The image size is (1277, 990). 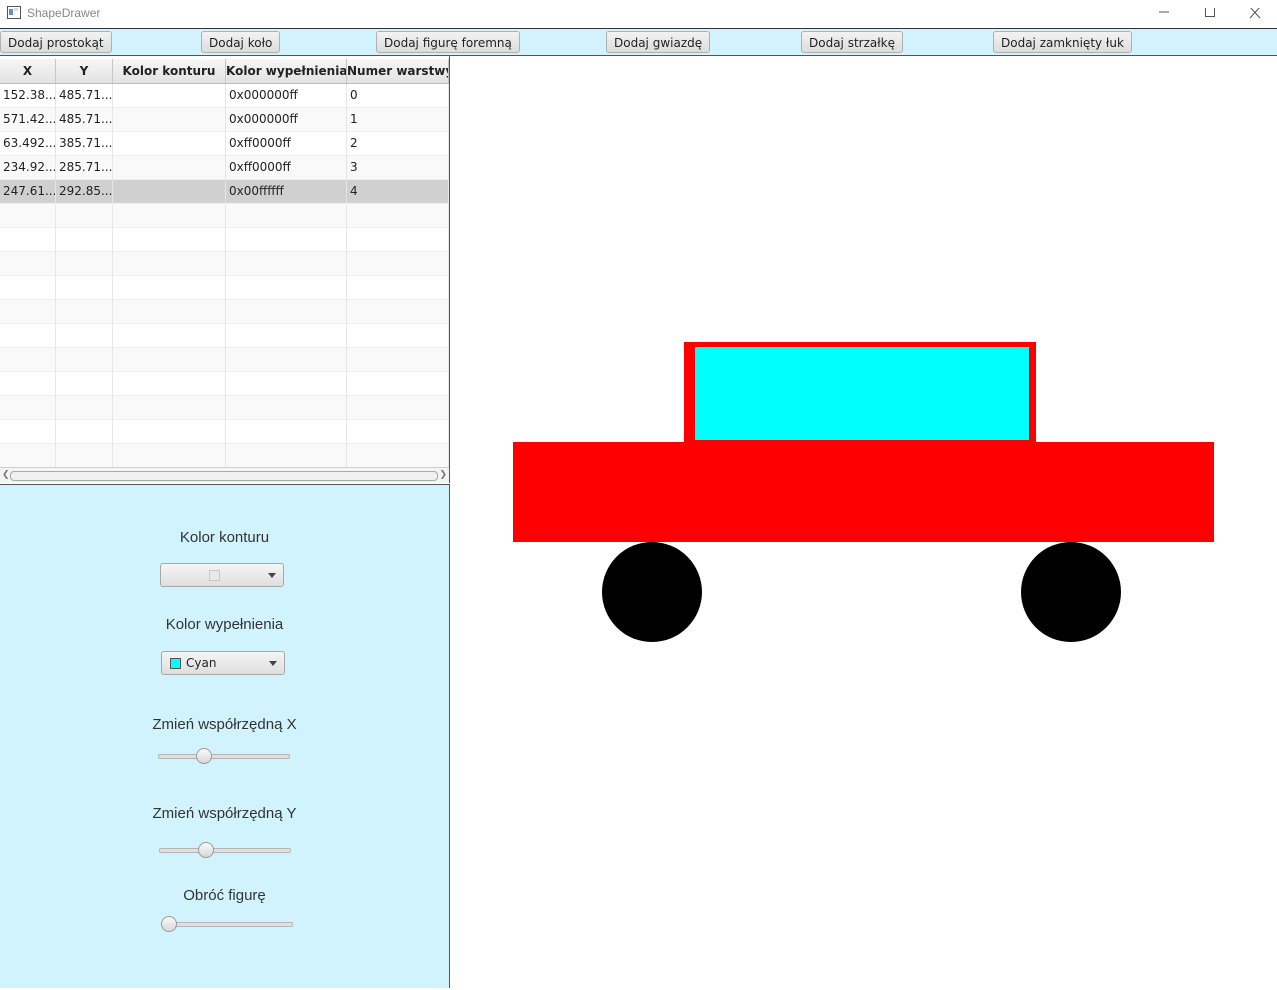 What do you see at coordinates (443, 475) in the screenshot?
I see `scroll-right-icon: ❯` at bounding box center [443, 475].